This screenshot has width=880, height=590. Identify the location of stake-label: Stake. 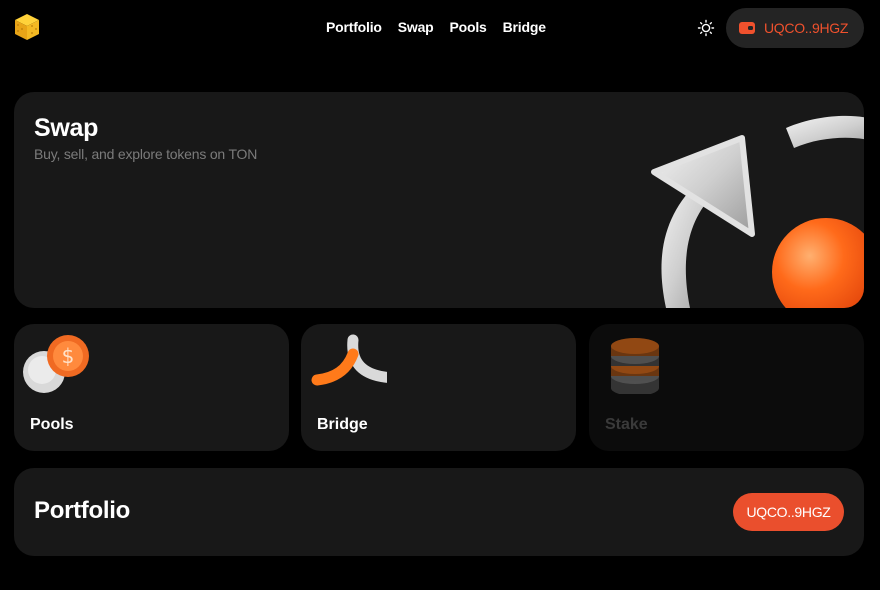
(626, 424).